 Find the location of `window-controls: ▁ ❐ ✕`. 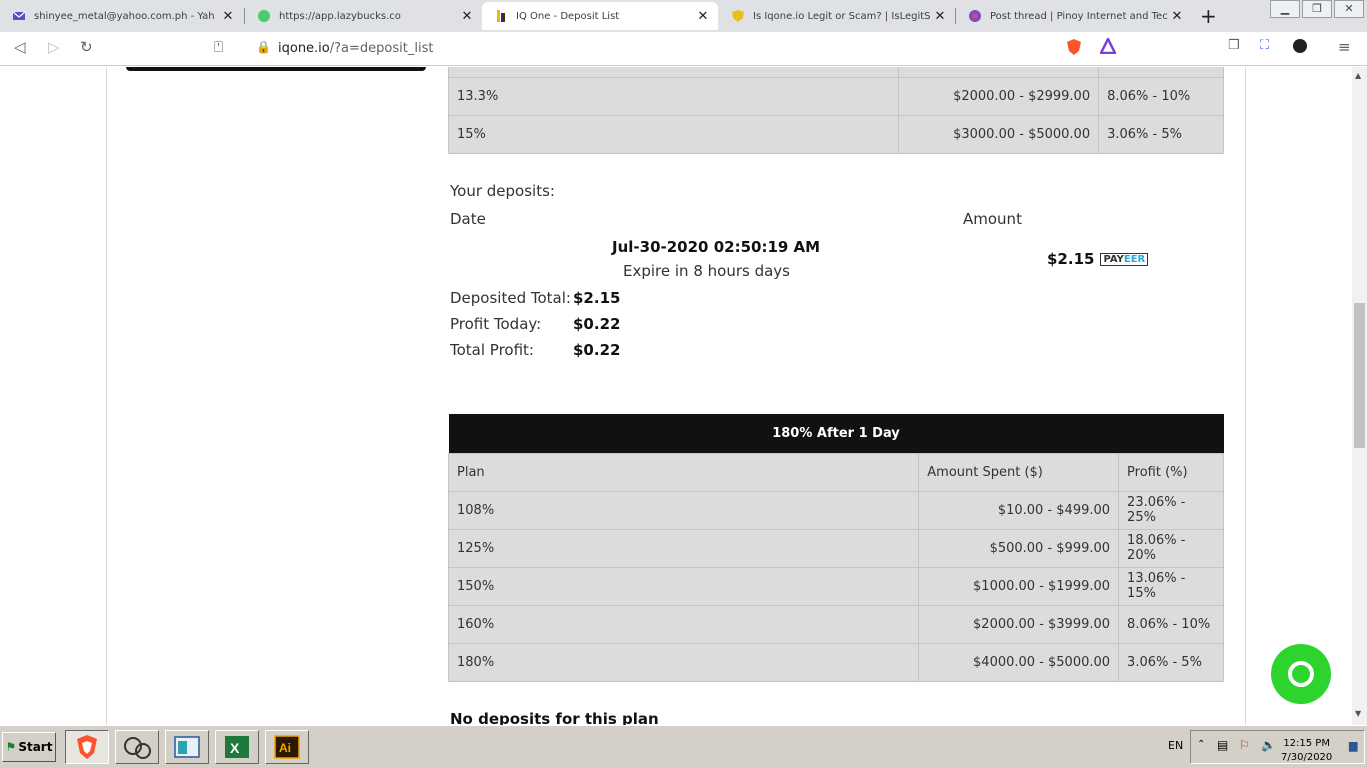

window-controls: ▁ ❐ ✕ is located at coordinates (1318, 9).